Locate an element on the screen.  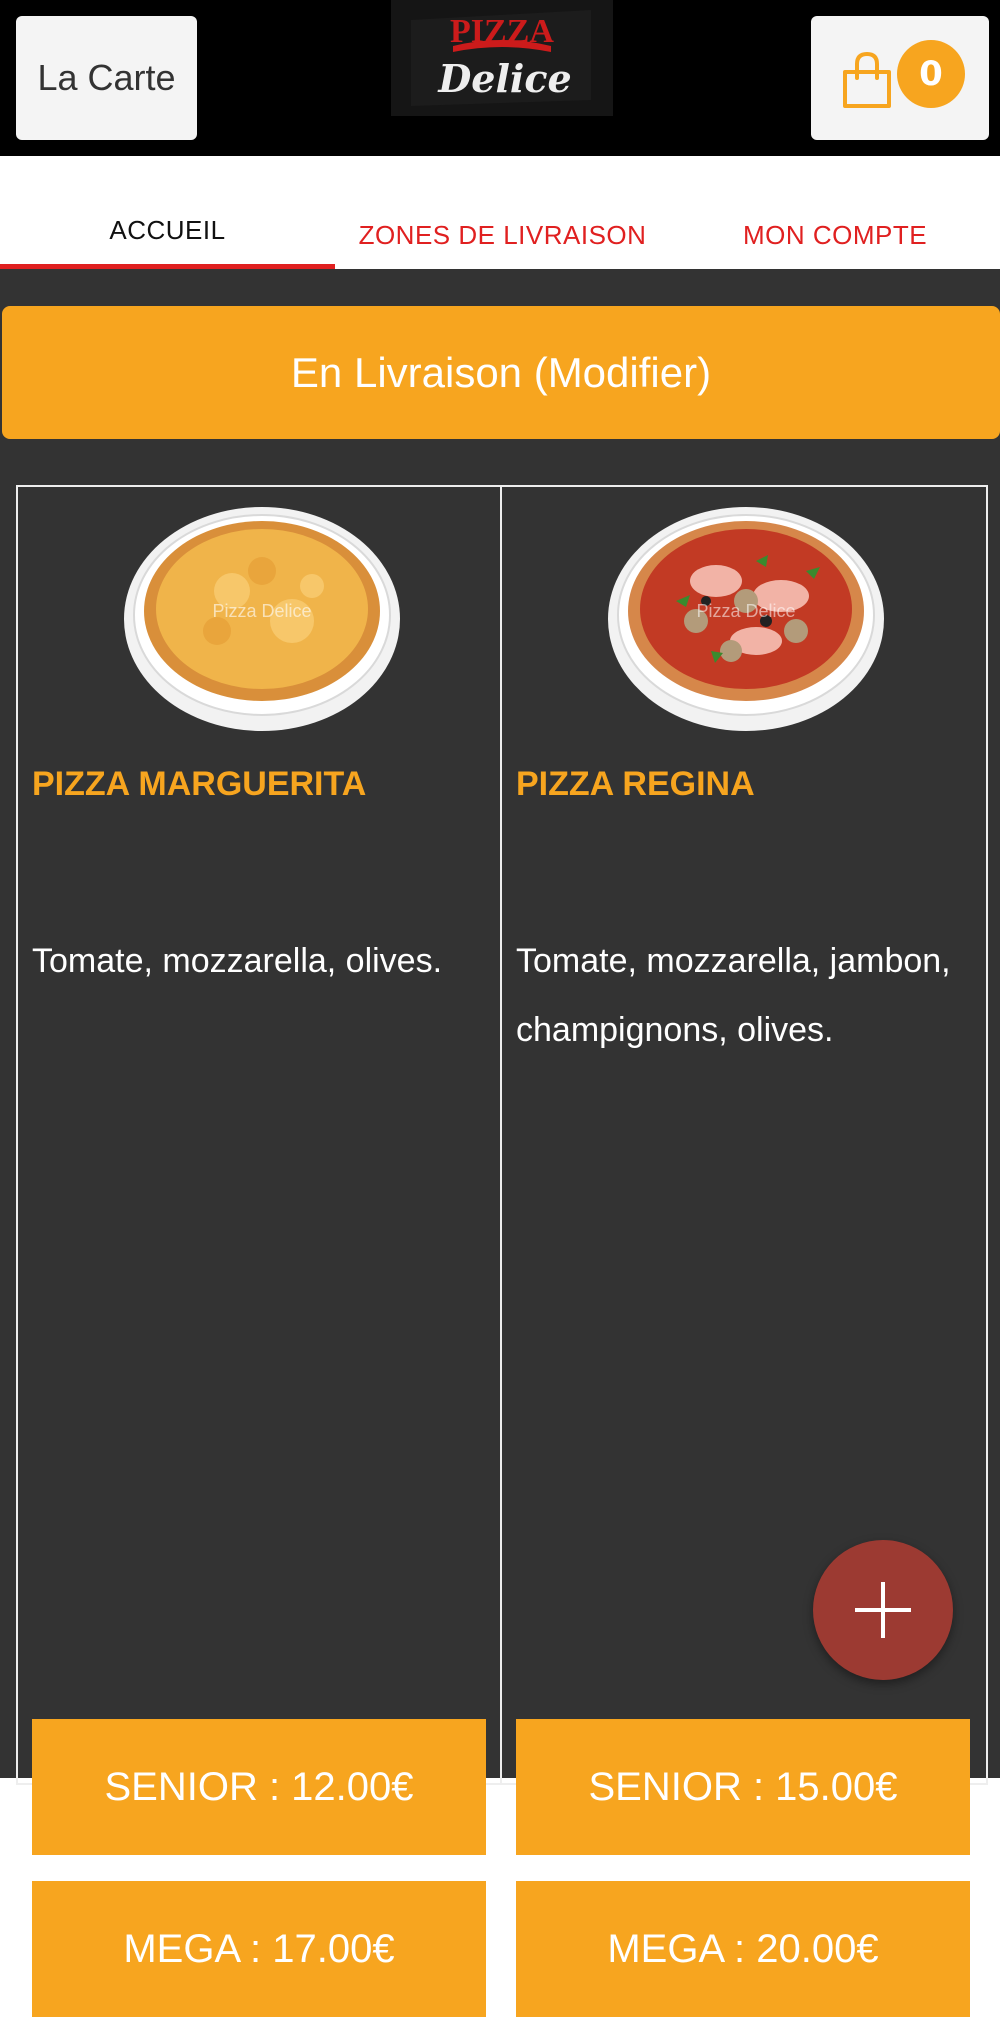
pizza-regina-image: Pizza Delice is located at coordinates (746, 617).